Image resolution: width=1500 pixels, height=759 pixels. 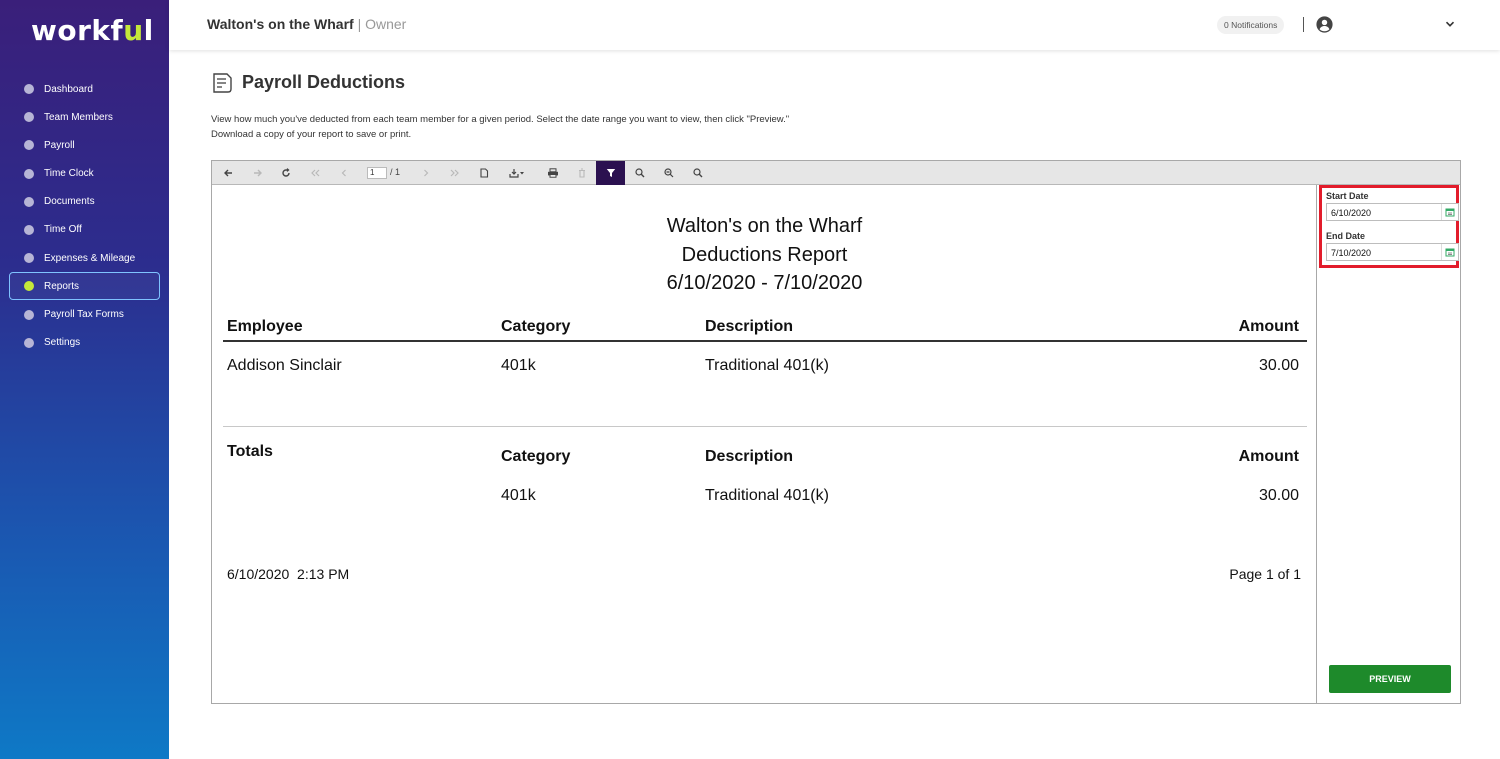 What do you see at coordinates (84, 145) in the screenshot?
I see `sidebar-item-payroll: Payroll` at bounding box center [84, 145].